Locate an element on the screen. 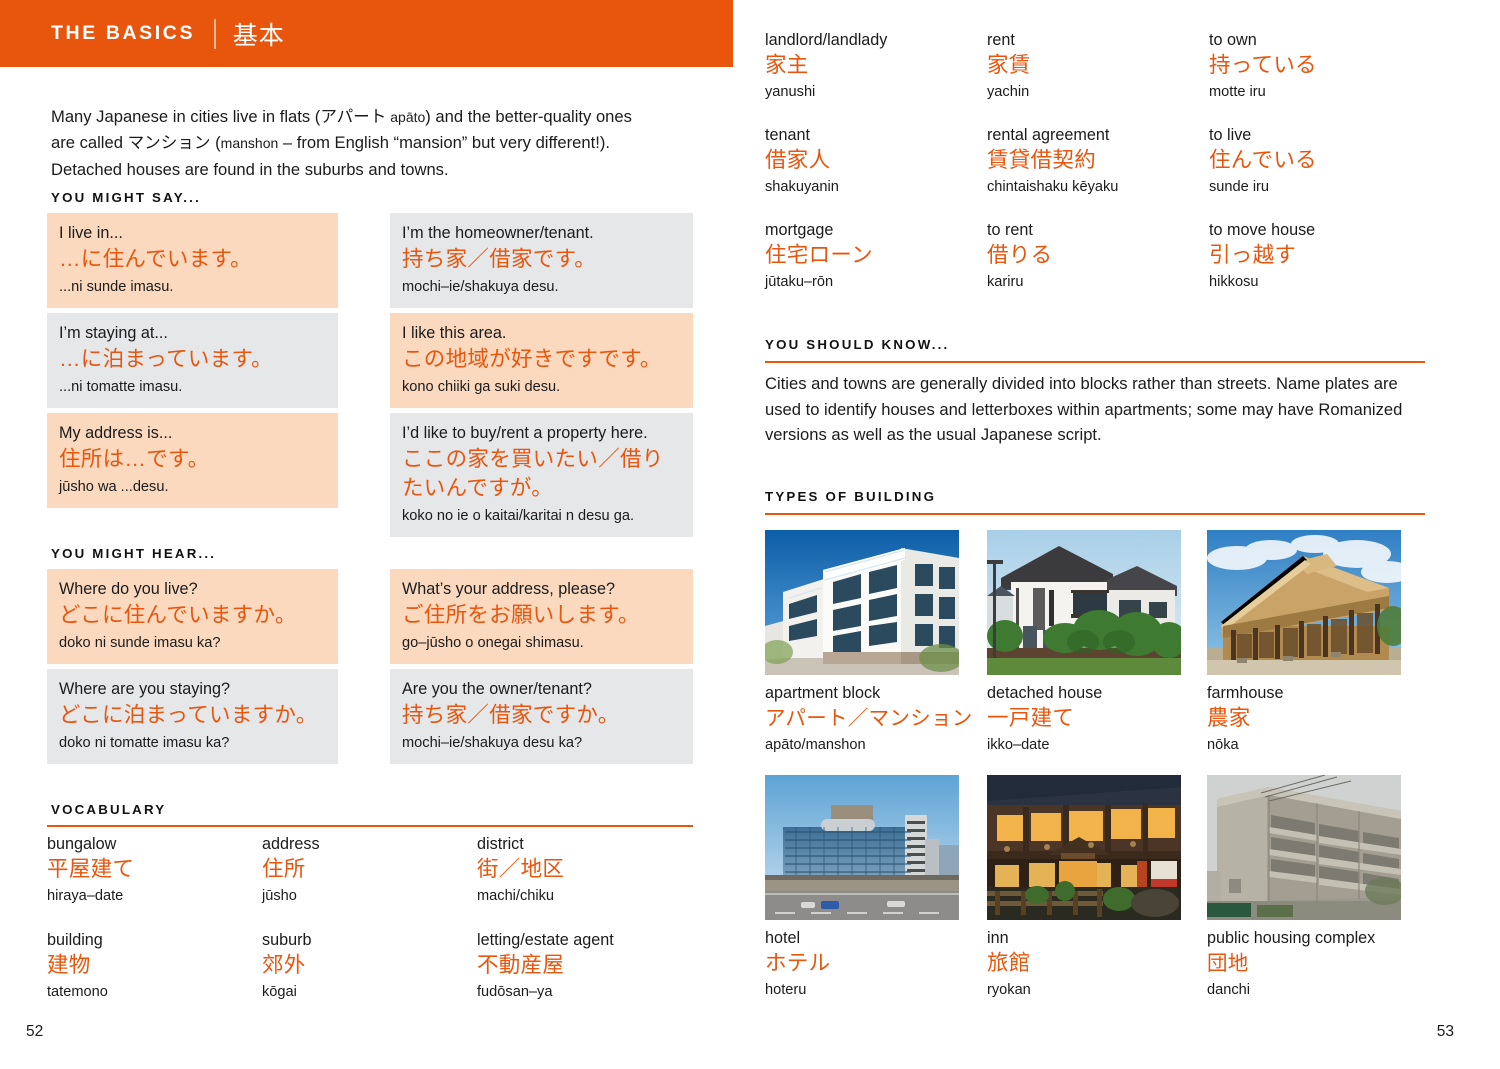 This screenshot has width=1500, height=1069. section-header-inner: THE BASICS 基本 is located at coordinates (168, 33).